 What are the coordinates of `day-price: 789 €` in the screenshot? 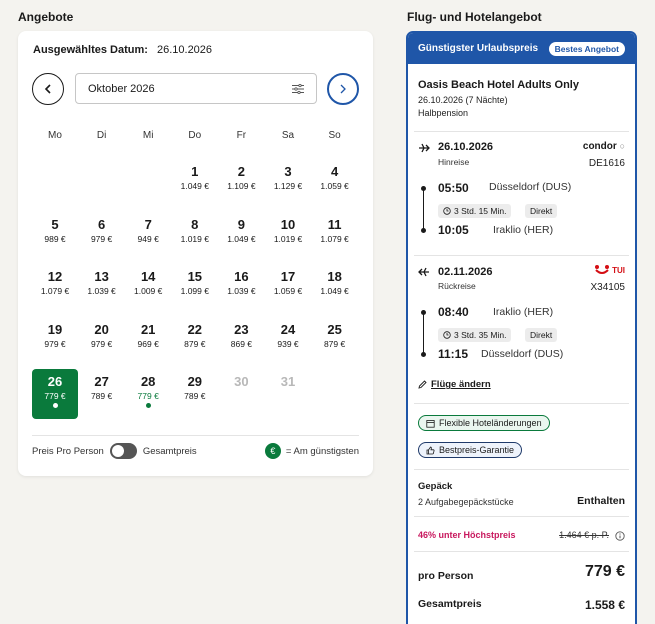 It's located at (101, 396).